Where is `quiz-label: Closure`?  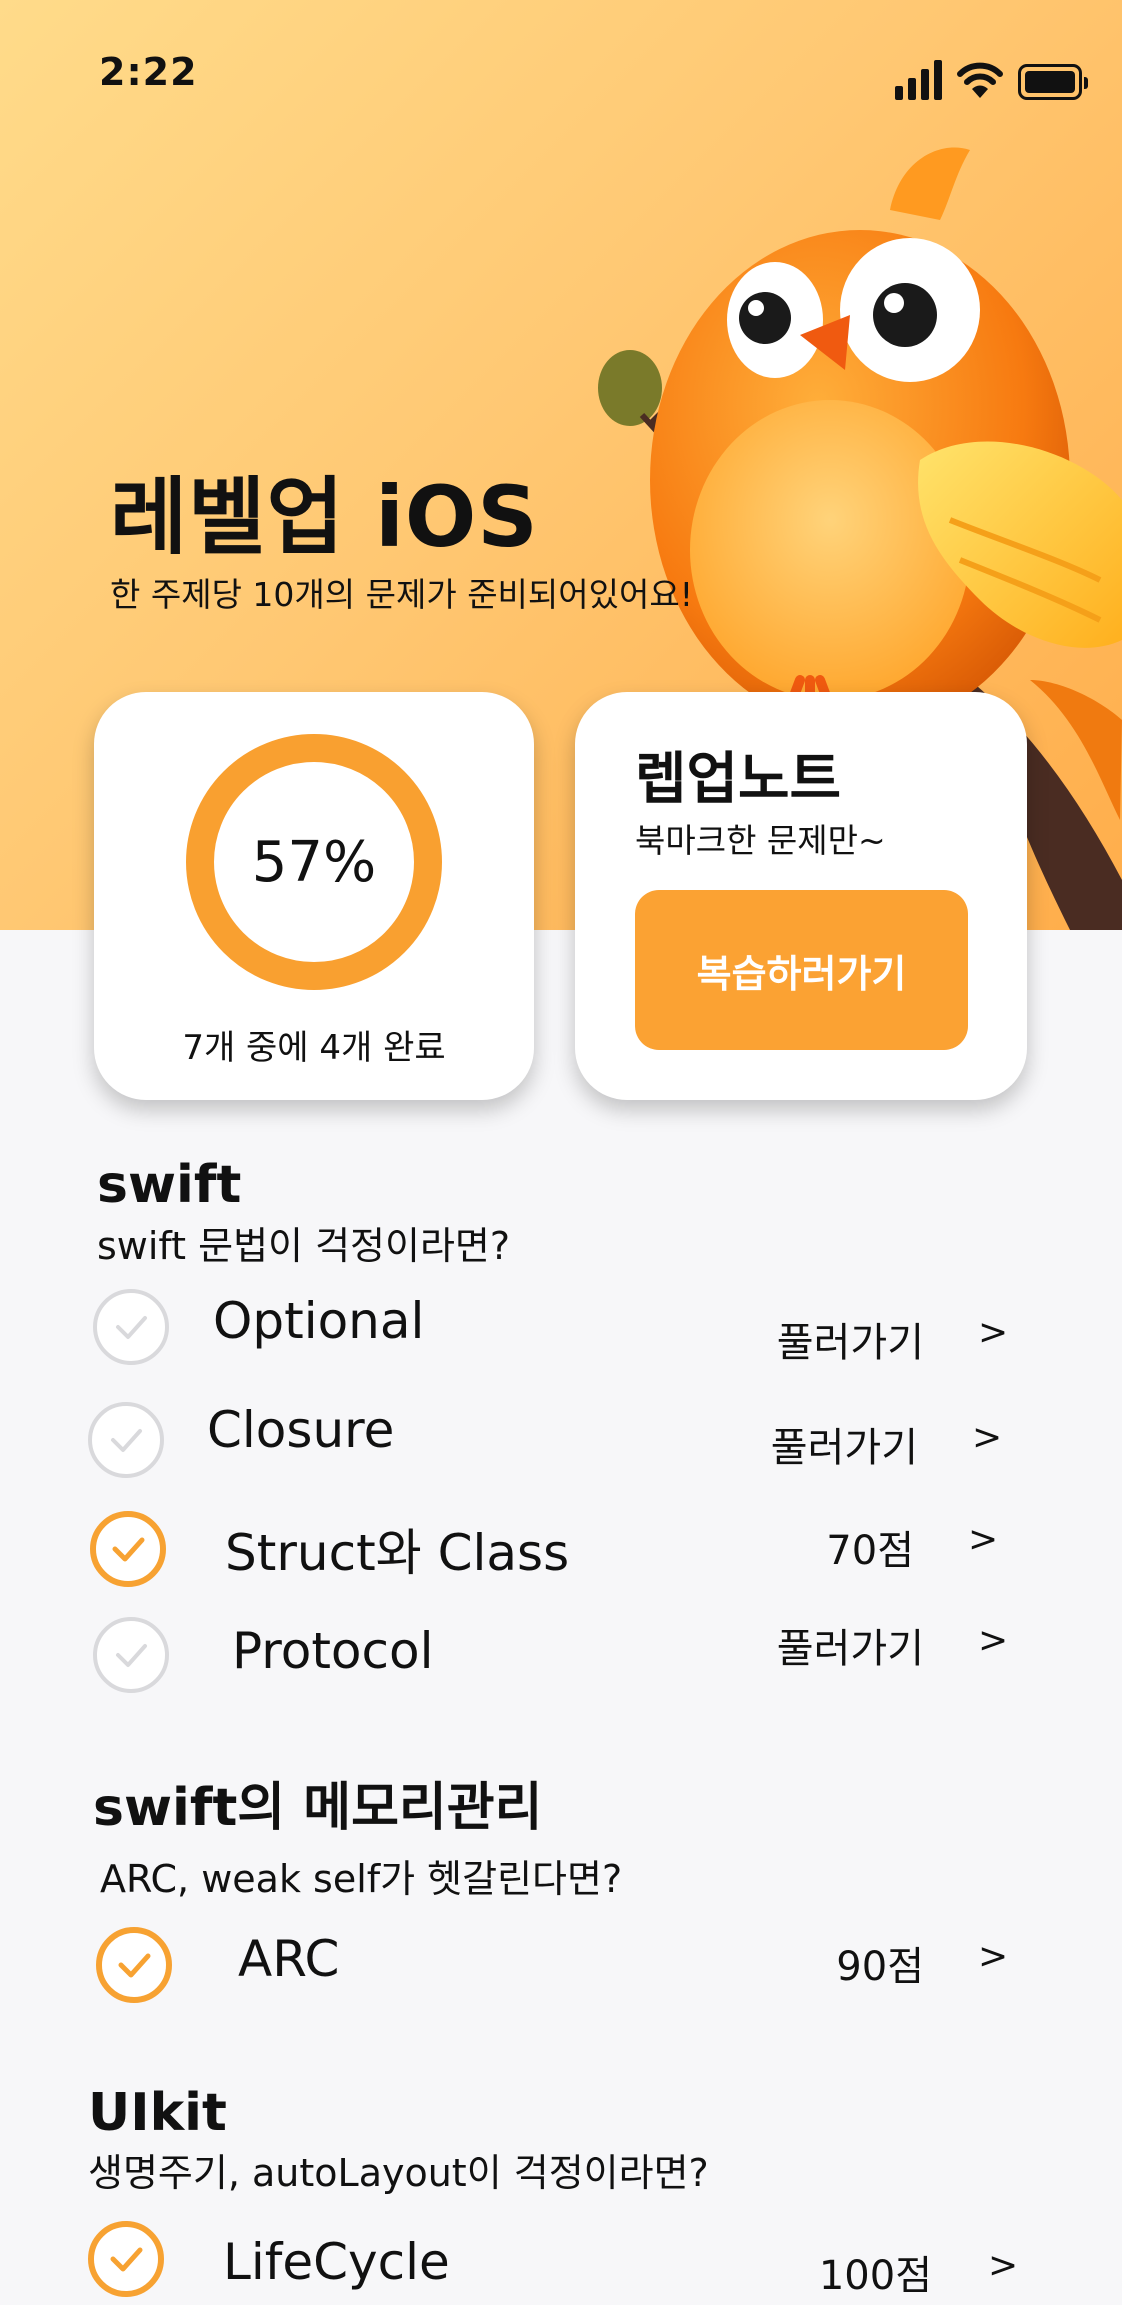
quiz-label: Closure is located at coordinates (301, 1430).